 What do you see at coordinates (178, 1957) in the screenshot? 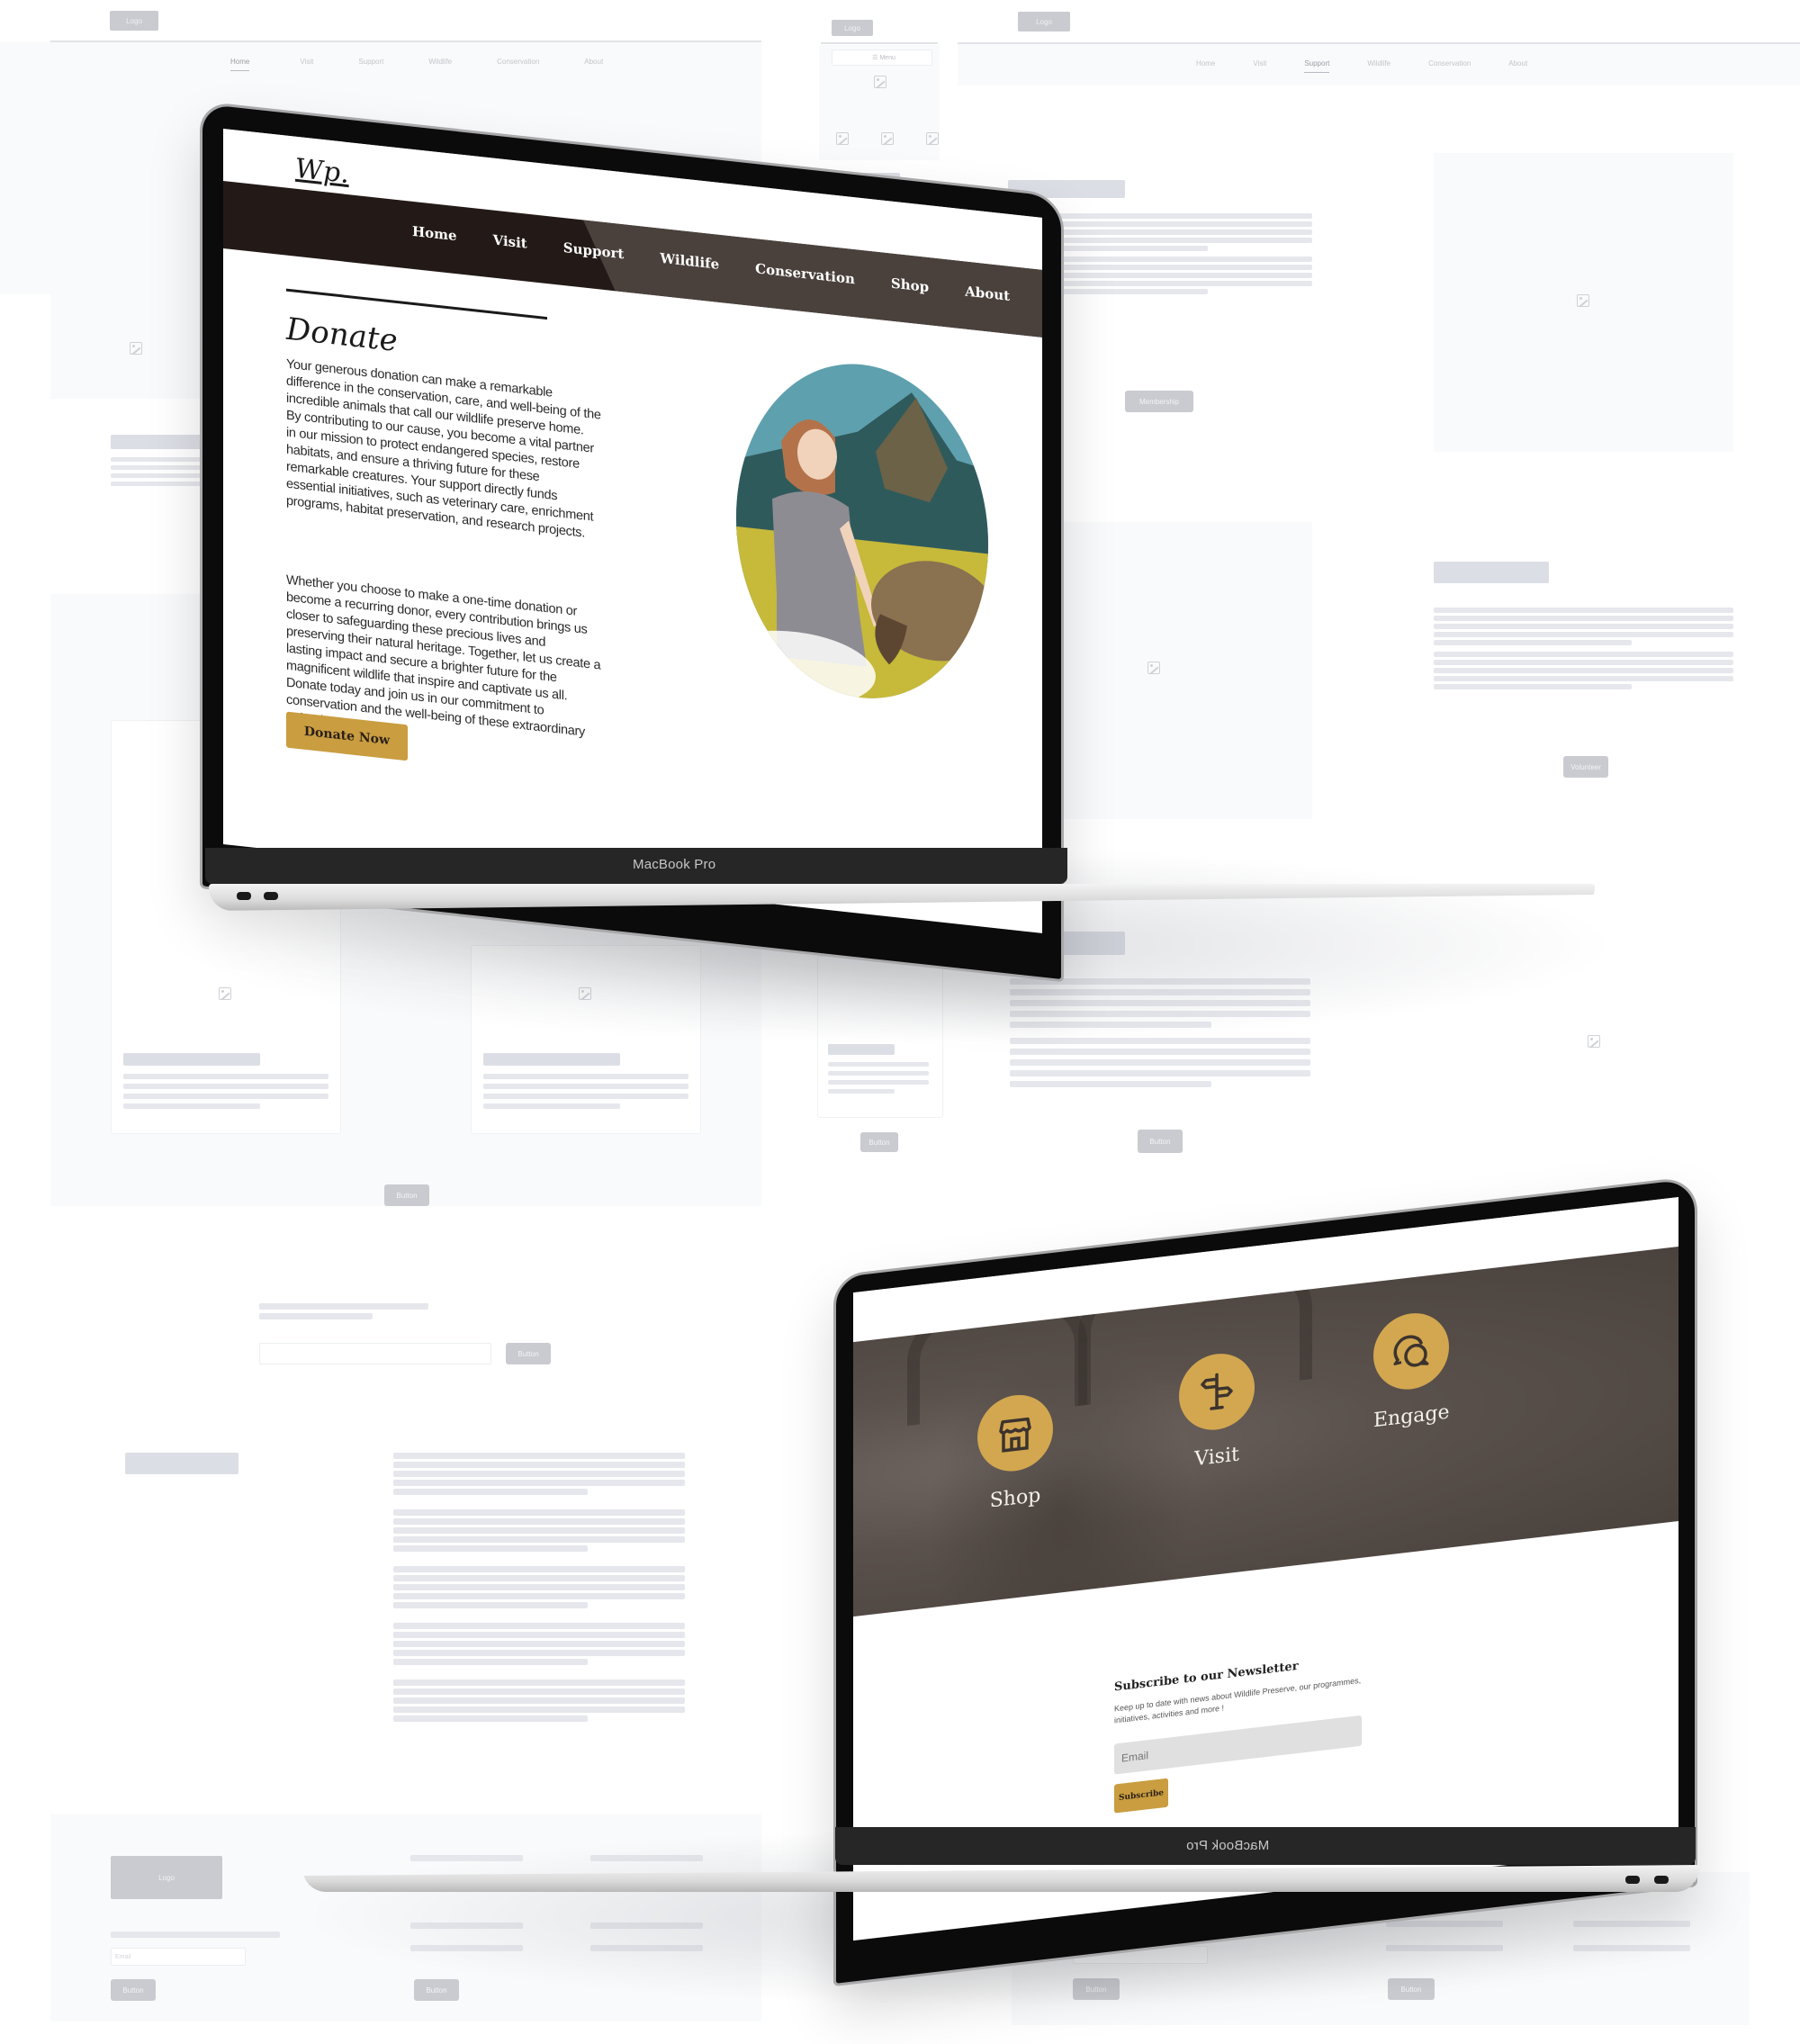
I see `wireframe-footer-email: Email` at bounding box center [178, 1957].